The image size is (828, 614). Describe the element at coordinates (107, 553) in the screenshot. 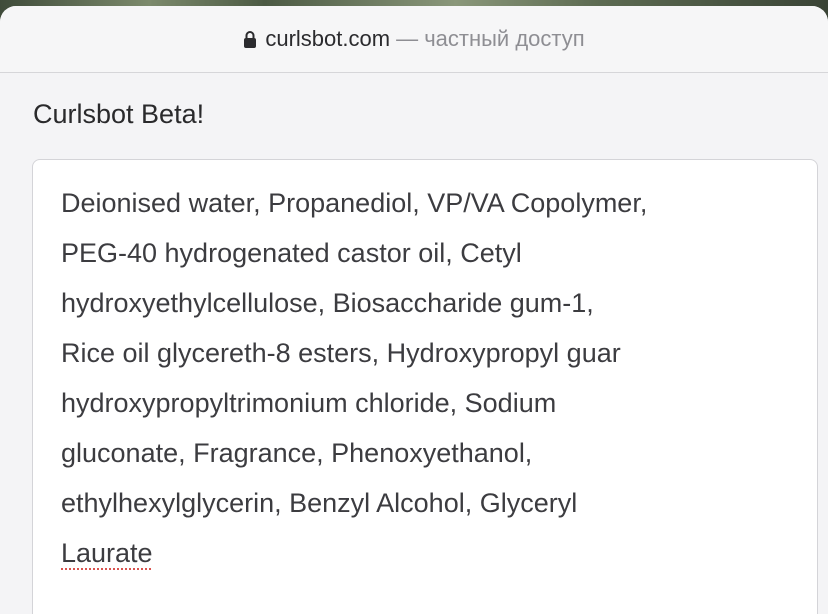

I see `misspelled-word: Laurate` at that location.